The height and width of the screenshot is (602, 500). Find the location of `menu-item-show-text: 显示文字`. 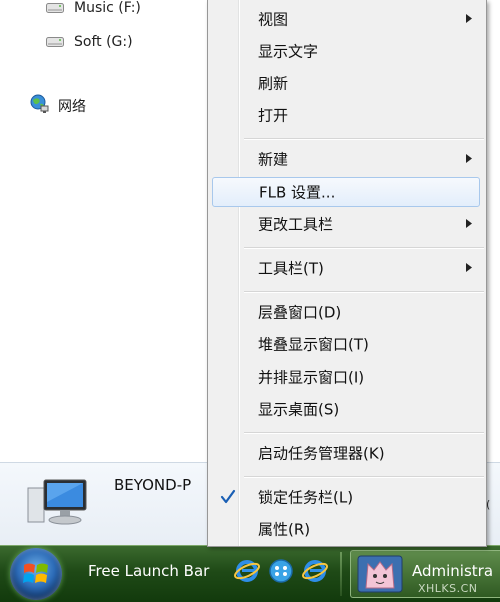

menu-item-show-text: 显示文字 is located at coordinates (346, 51).